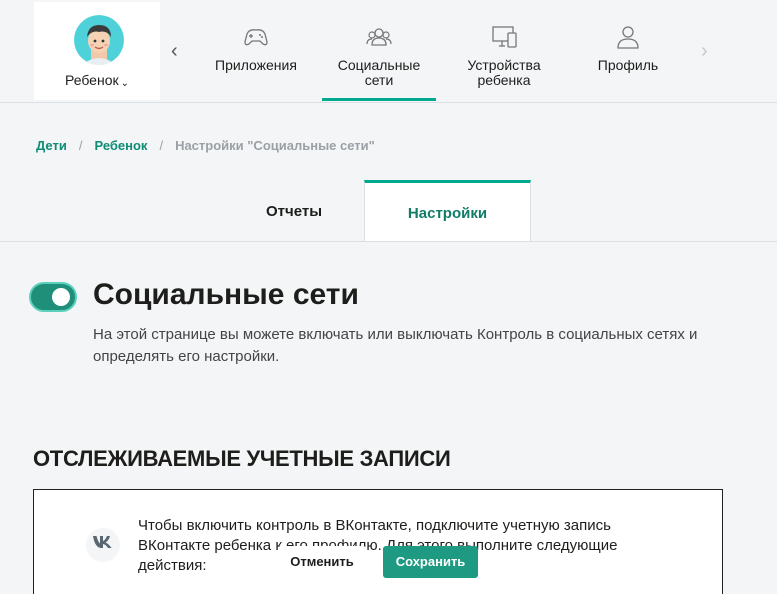  I want to click on breadcrumb: Дети / Ребенок / Настройки "Социальные сети", so click(205, 145).